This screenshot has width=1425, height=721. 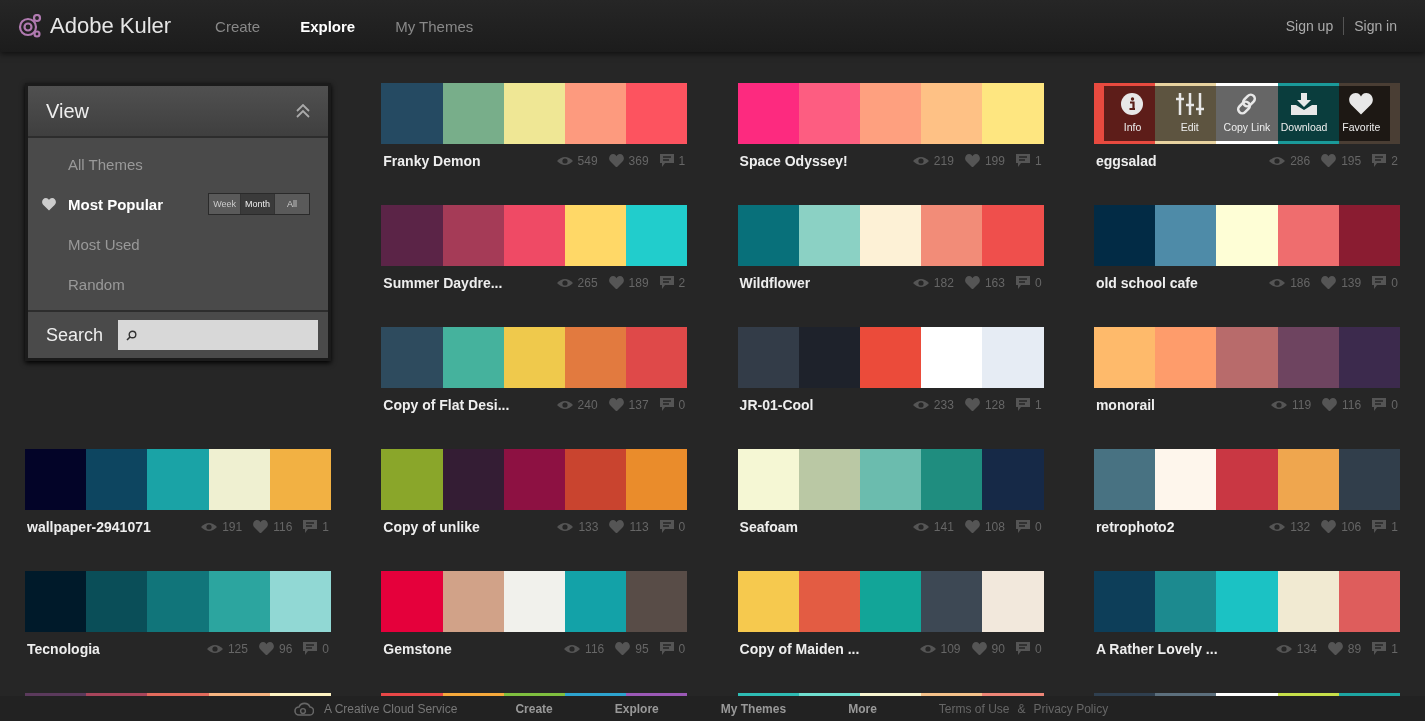 What do you see at coordinates (1146, 282) in the screenshot?
I see `theme-name: old school cafe` at bounding box center [1146, 282].